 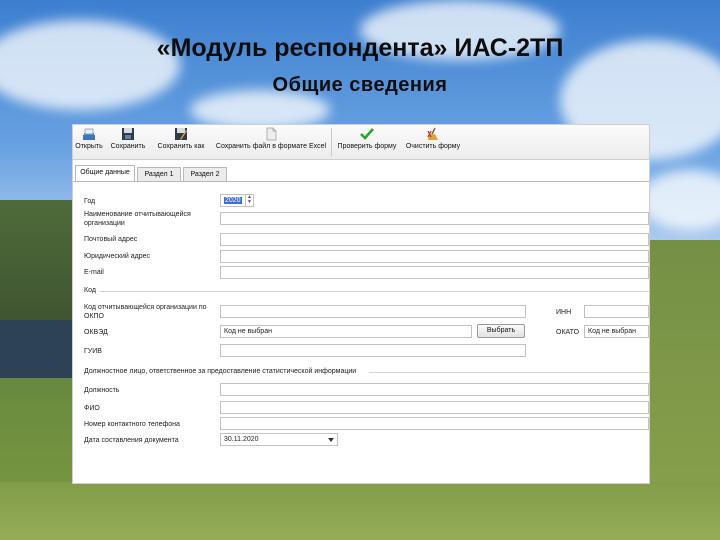 What do you see at coordinates (360, 48) in the screenshot?
I see `slide-title: «Модуль респондента» ИАС-2ТП` at bounding box center [360, 48].